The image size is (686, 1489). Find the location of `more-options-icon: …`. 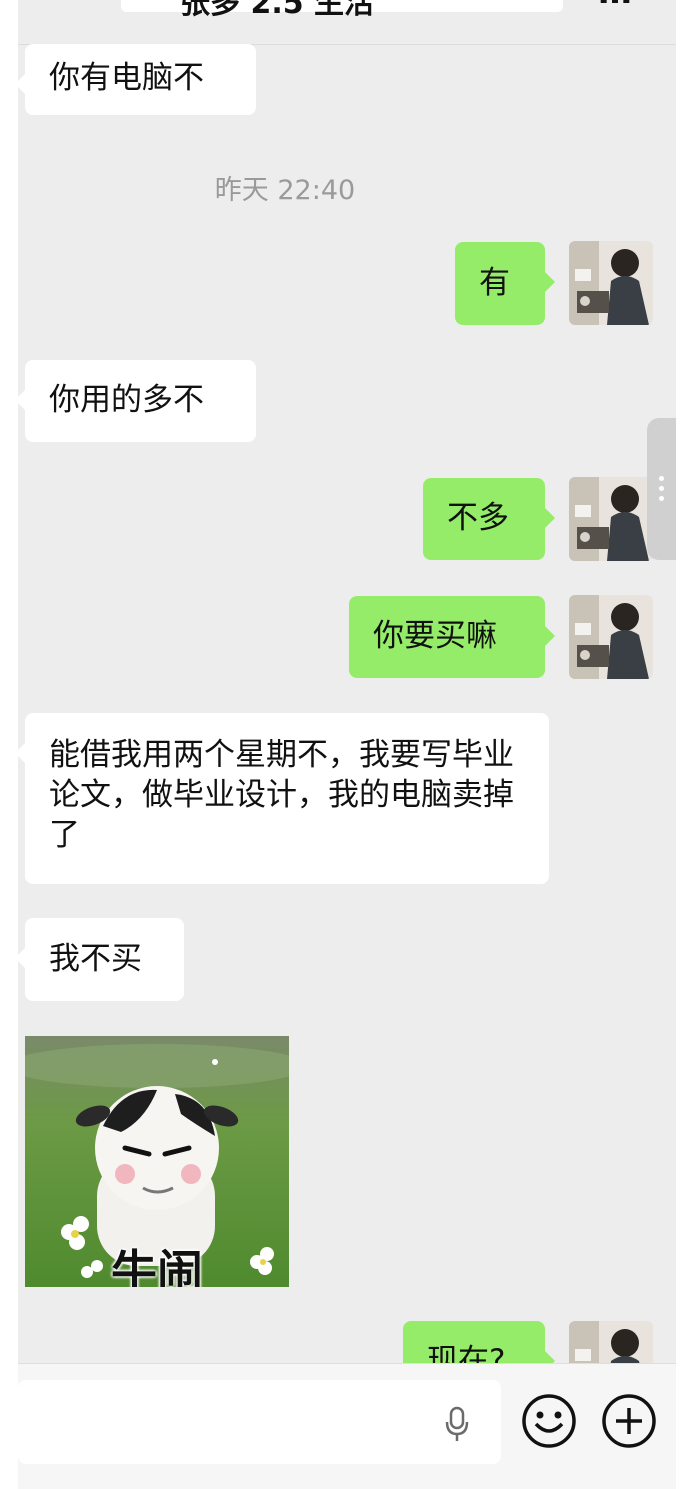

more-options-icon: … is located at coordinates (615, 6).